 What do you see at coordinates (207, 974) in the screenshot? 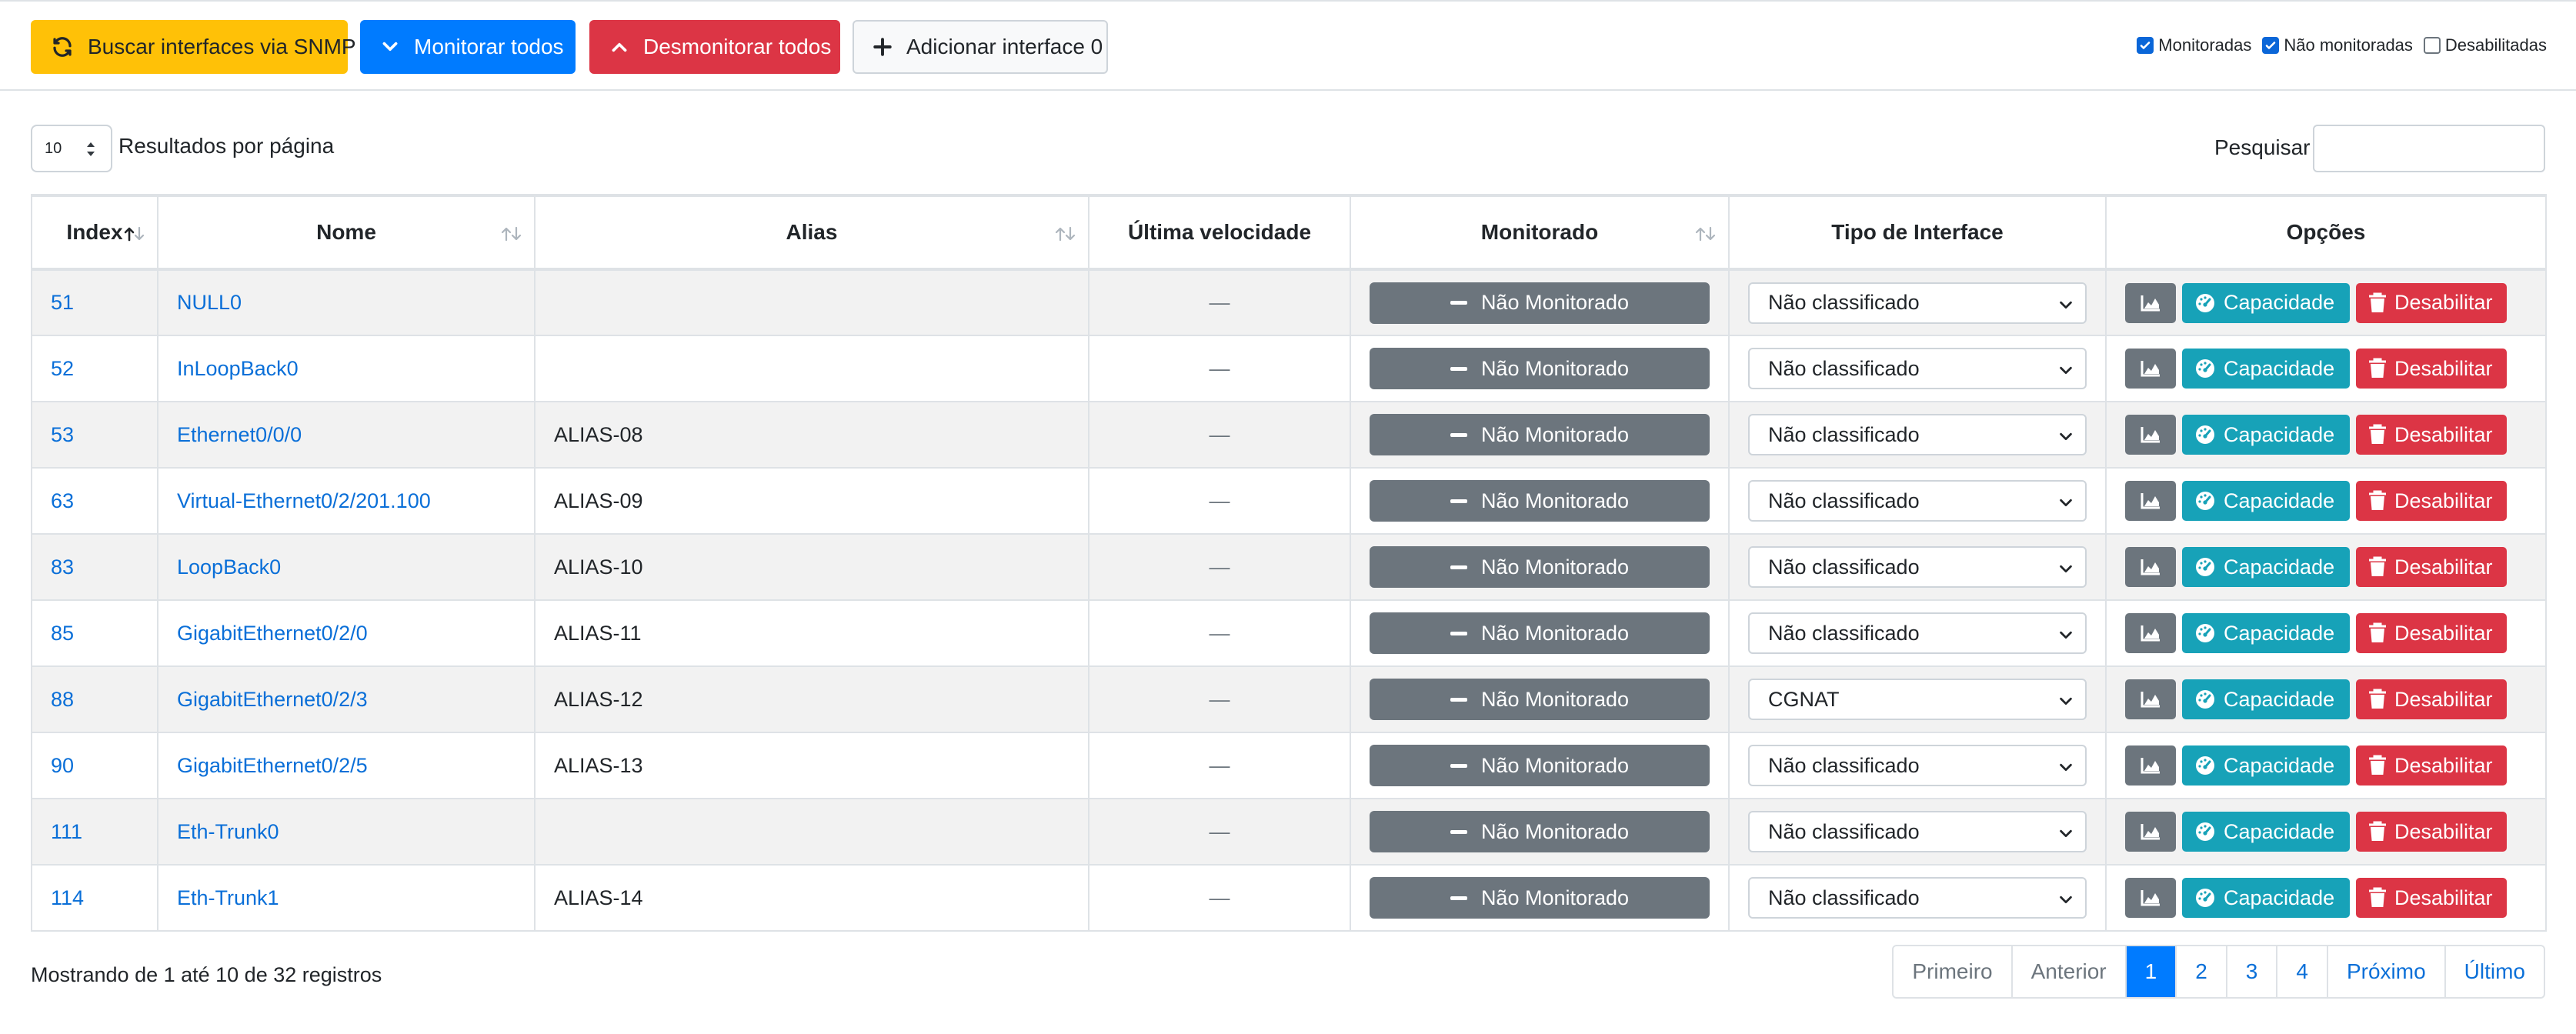
I see `table-info: Mostrando de 1 até 10 de 32 registros` at bounding box center [207, 974].